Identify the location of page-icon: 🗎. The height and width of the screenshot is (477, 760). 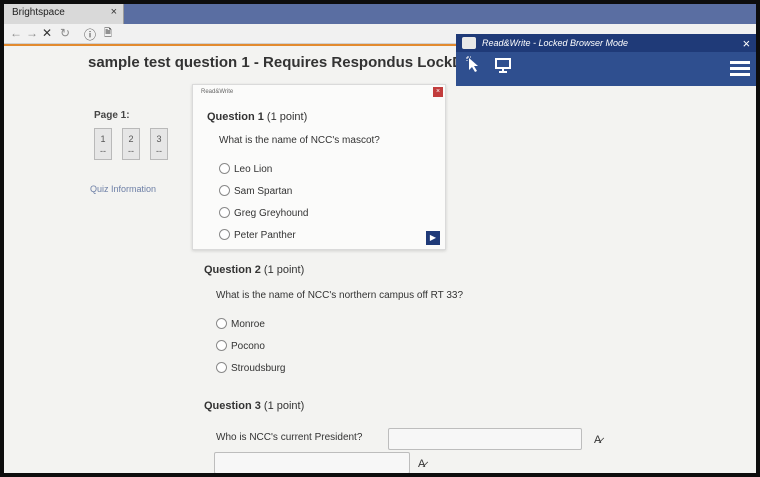
(108, 34).